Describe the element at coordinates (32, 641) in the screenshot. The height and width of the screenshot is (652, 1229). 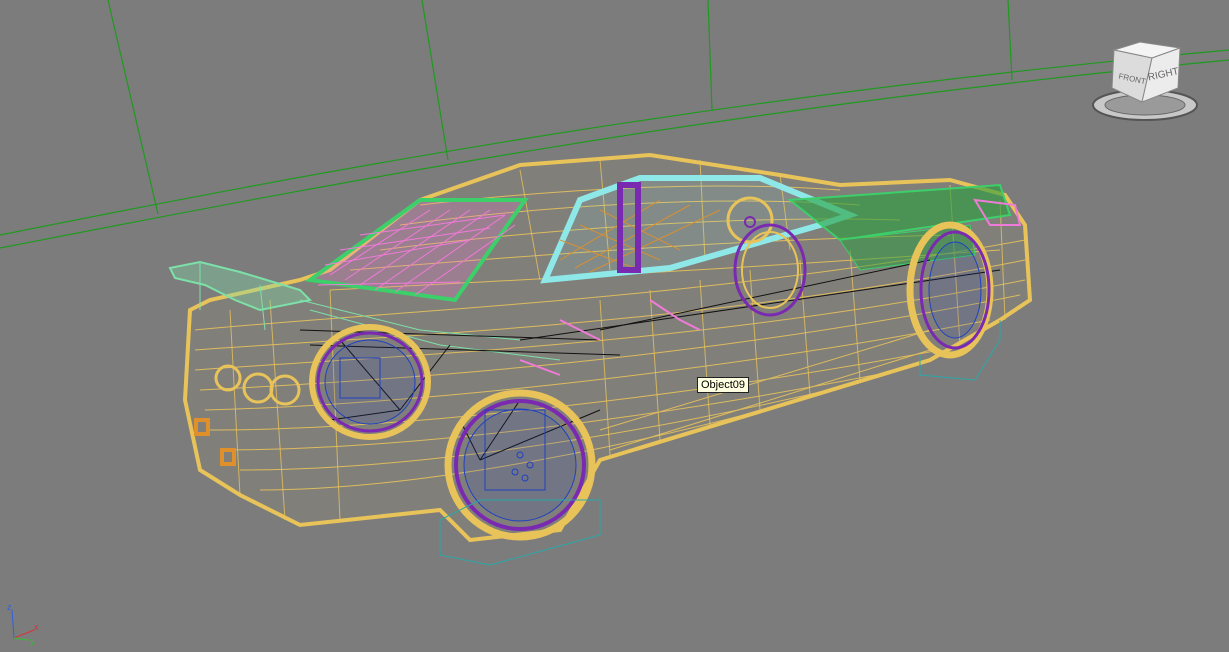
I see `y-axis-label: y` at that location.